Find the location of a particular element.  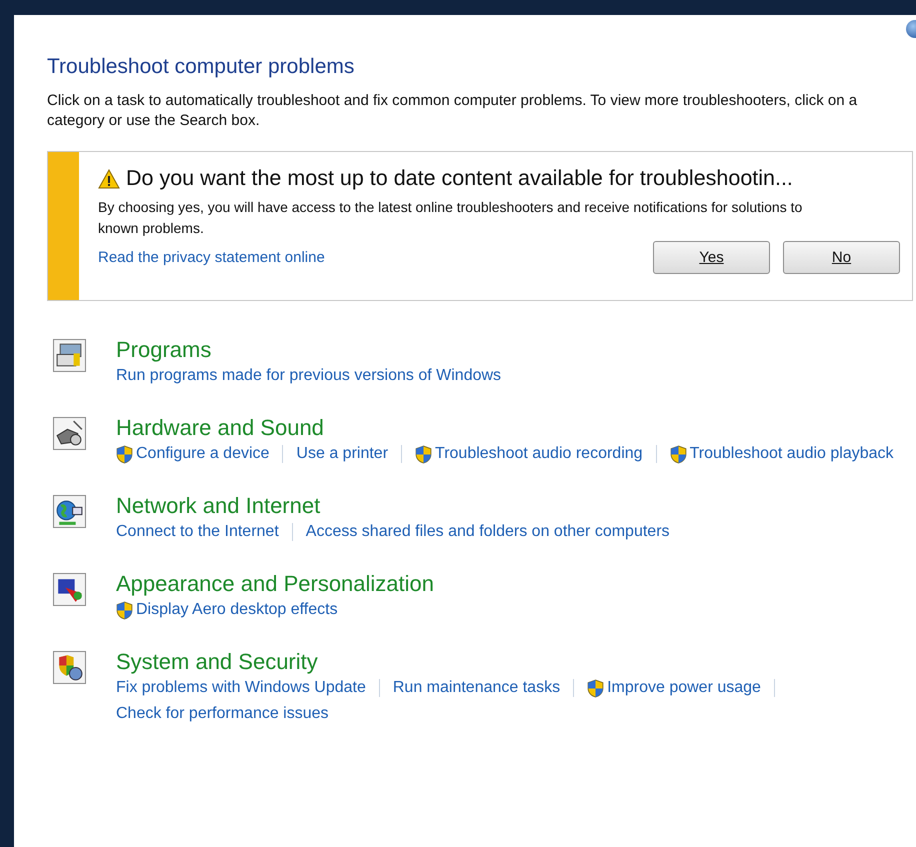

category-title: Programs is located at coordinates (164, 350).